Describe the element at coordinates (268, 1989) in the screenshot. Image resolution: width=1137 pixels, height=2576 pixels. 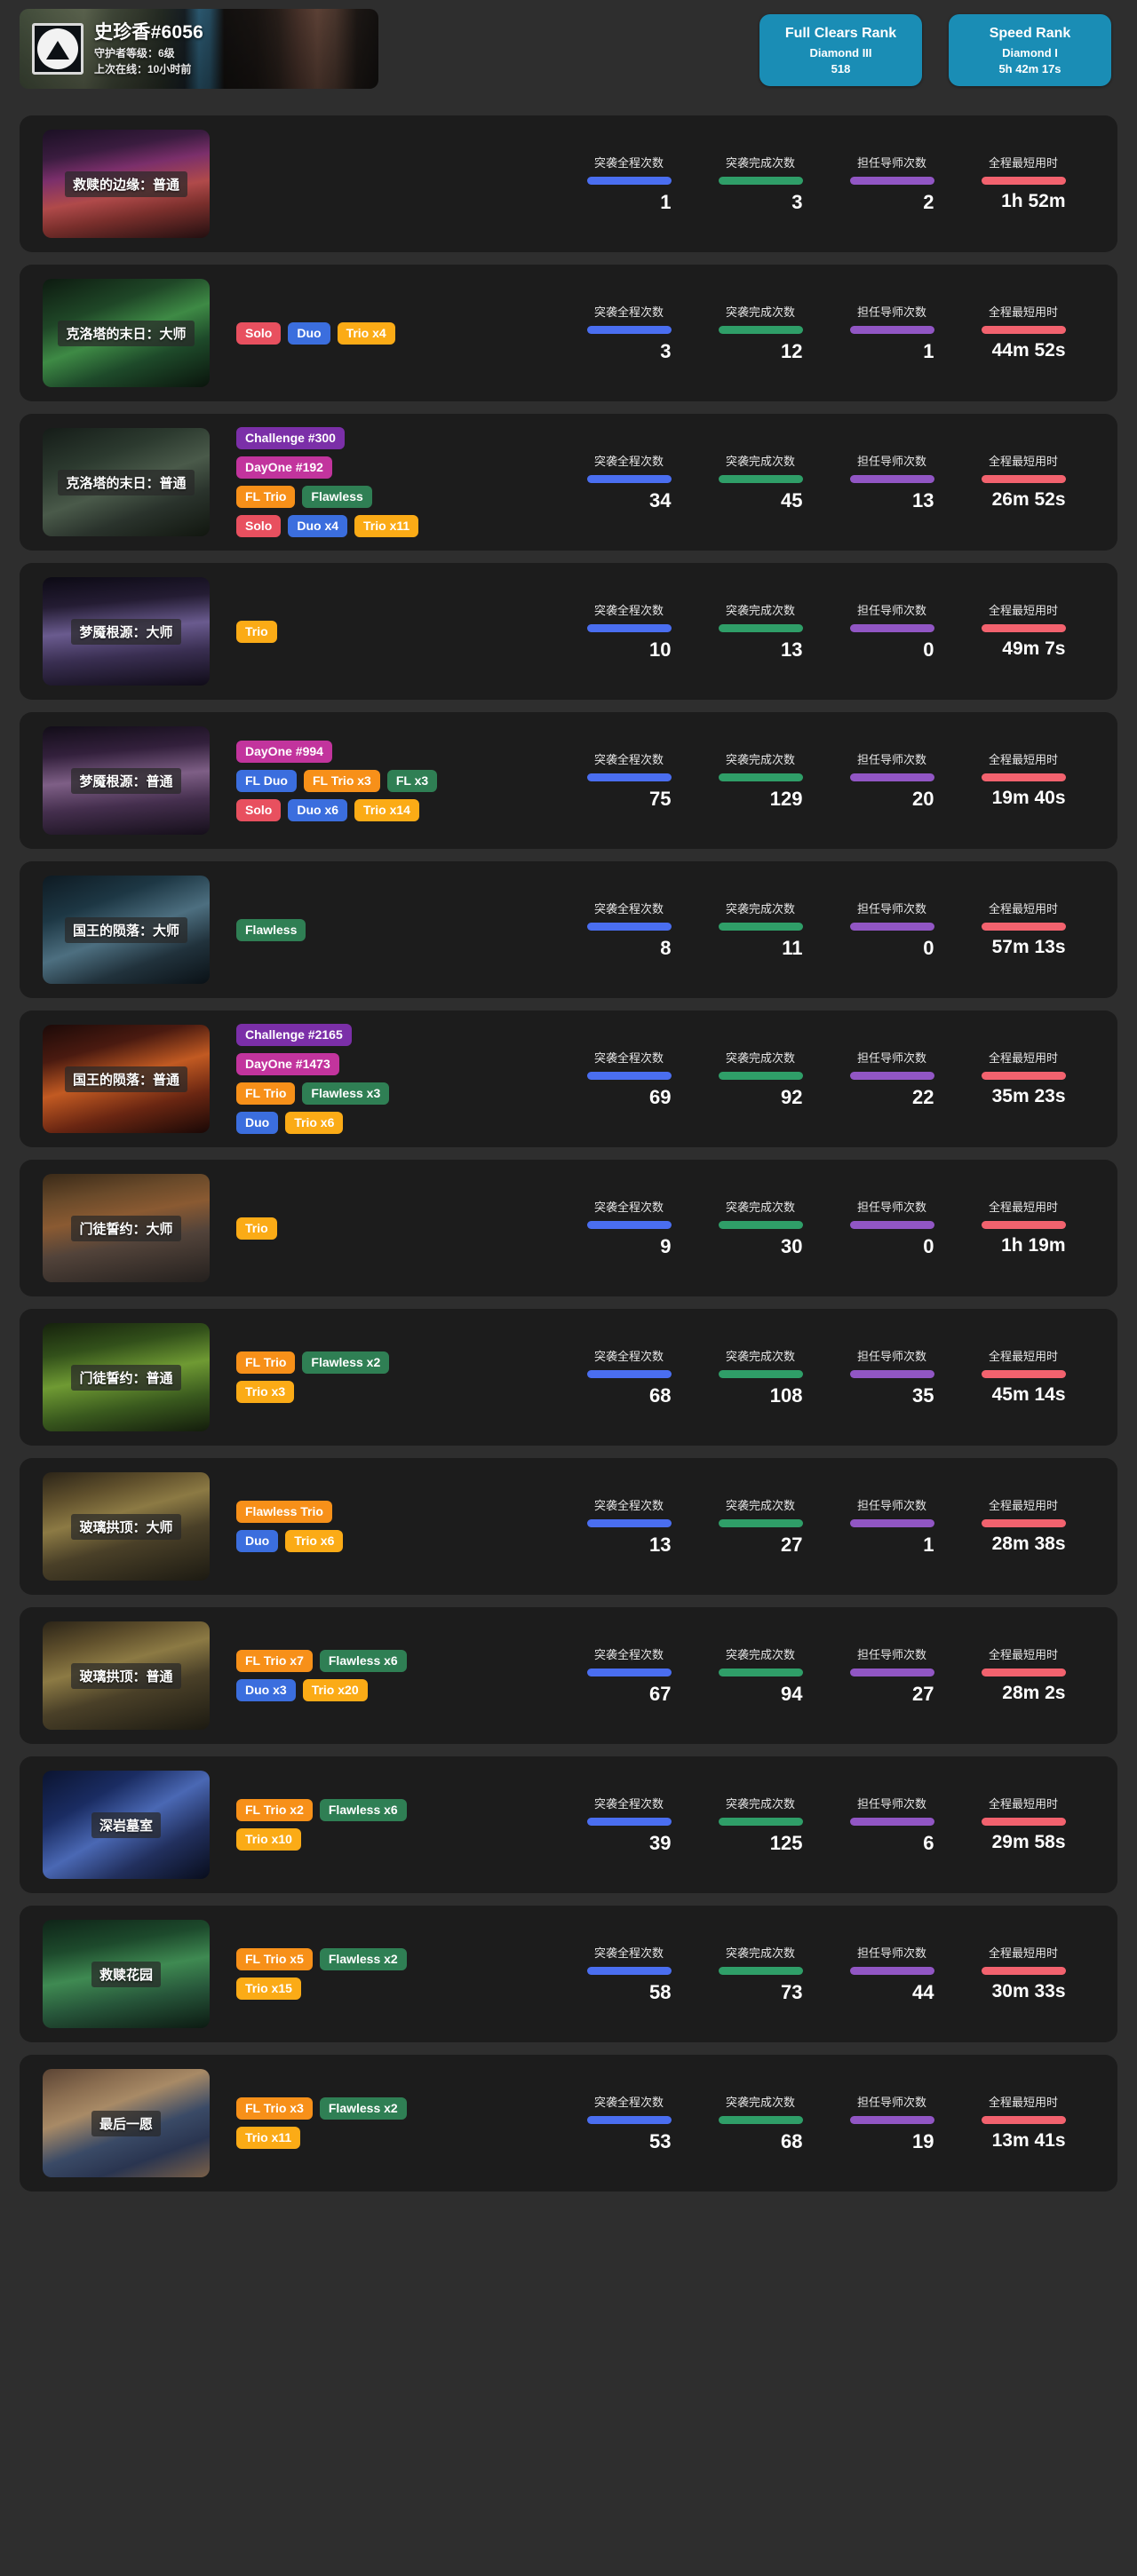
I see `raid-tag: Trio x15` at that location.